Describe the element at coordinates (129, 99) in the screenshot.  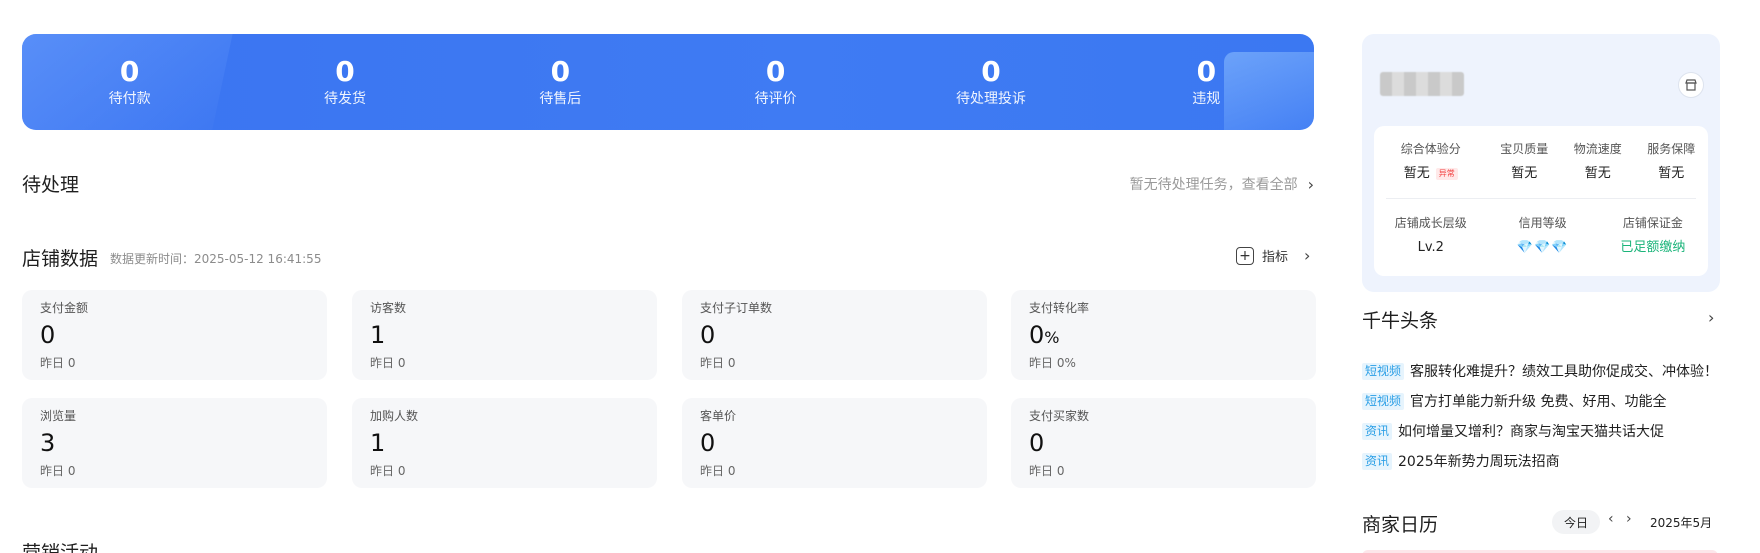
I see `stat-label: 待付款` at that location.